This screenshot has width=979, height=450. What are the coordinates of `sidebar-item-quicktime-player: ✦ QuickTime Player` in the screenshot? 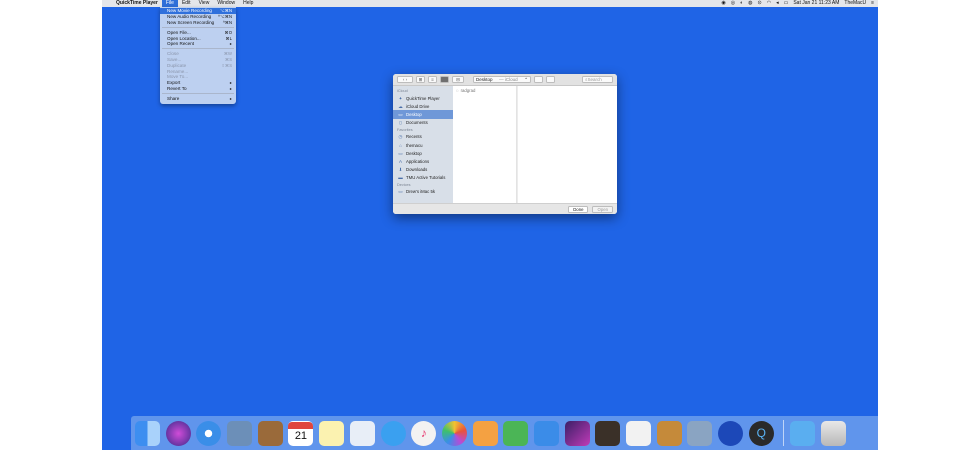 It's located at (423, 98).